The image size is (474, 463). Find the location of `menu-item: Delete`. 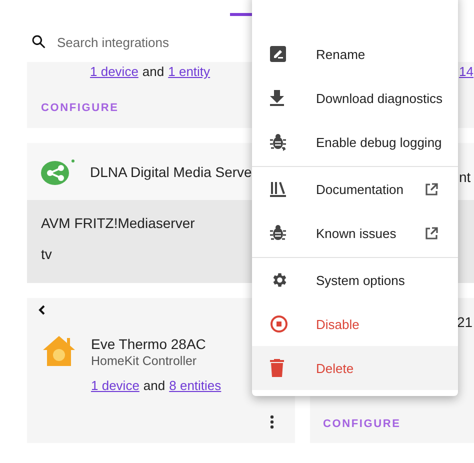

menu-item: Delete is located at coordinates (355, 368).